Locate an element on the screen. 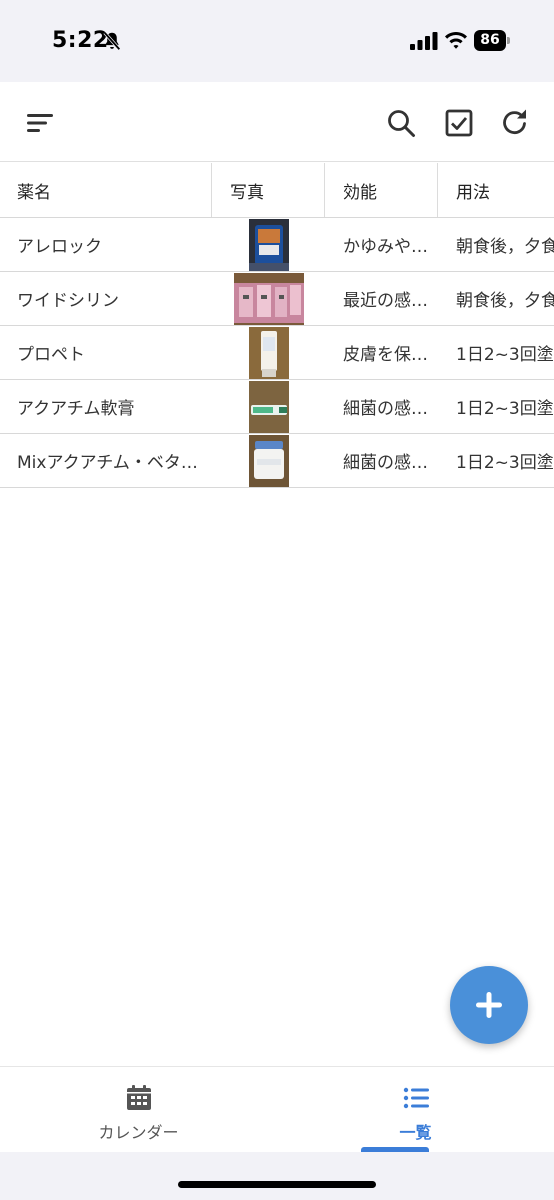 Image resolution: width=554 pixels, height=1200 pixels. cellular-signal-icon is located at coordinates (424, 41).